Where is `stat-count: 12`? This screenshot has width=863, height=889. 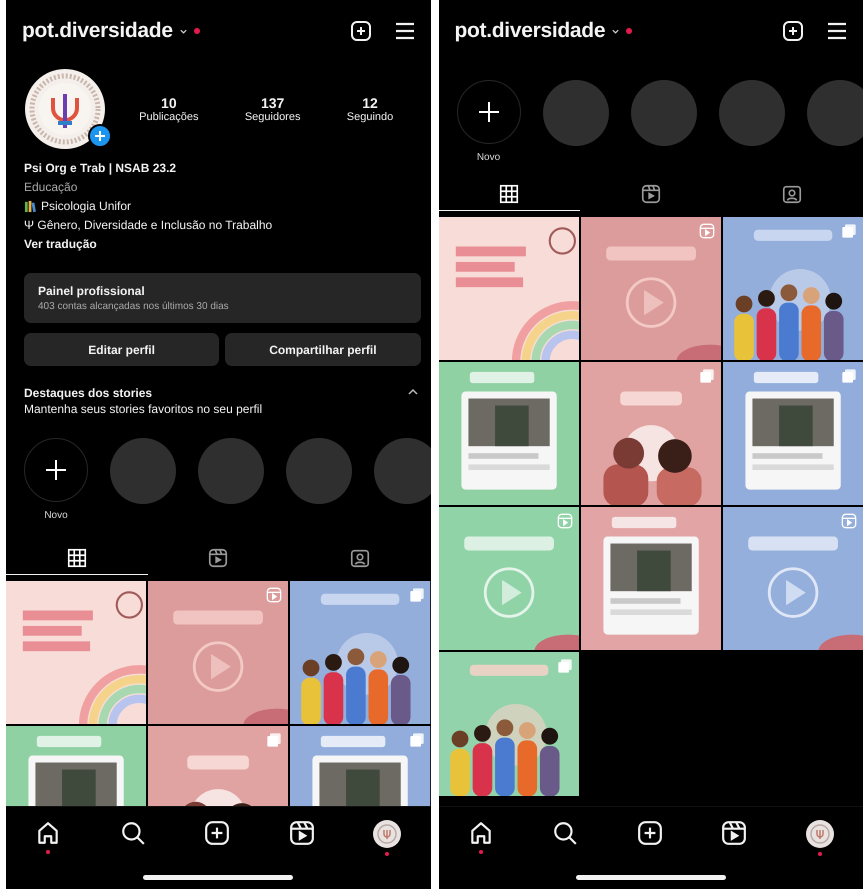
stat-count: 12 is located at coordinates (370, 103).